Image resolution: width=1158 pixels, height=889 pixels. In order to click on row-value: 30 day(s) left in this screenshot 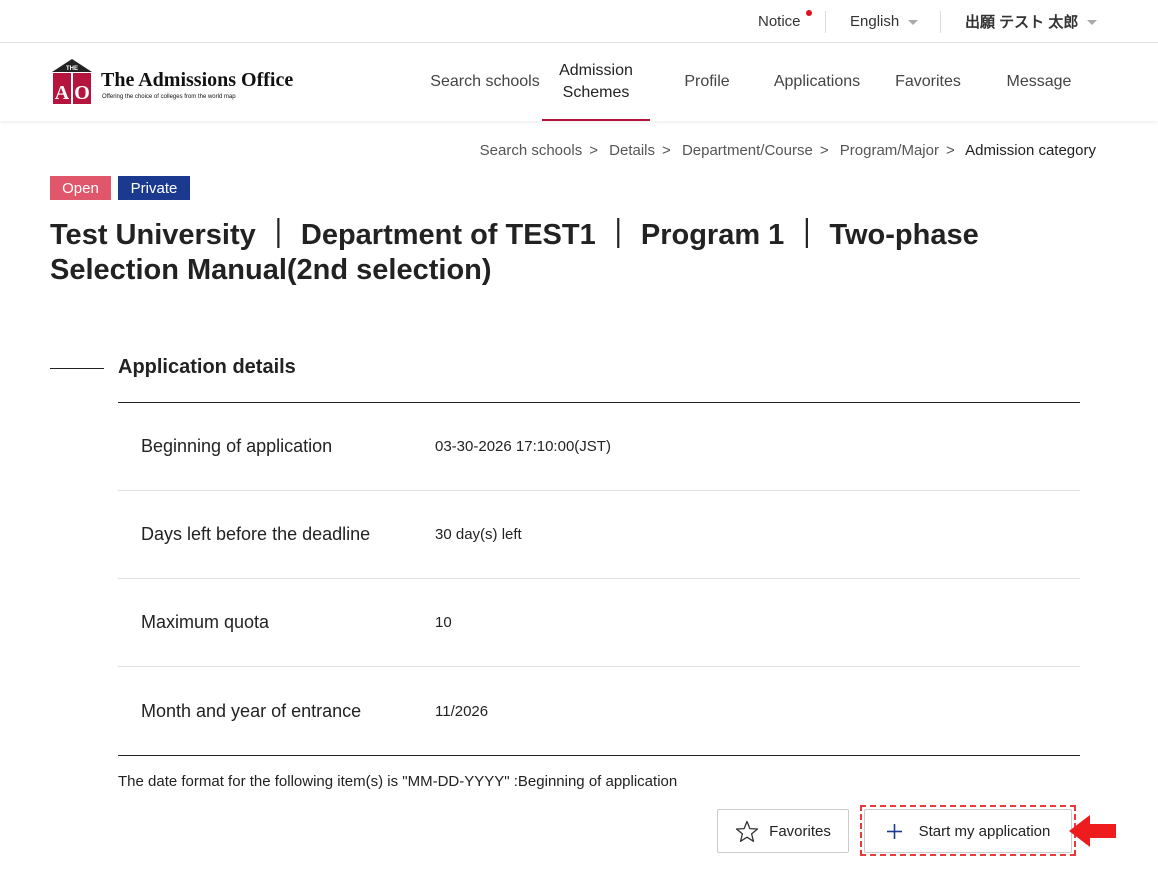, I will do `click(478, 534)`.